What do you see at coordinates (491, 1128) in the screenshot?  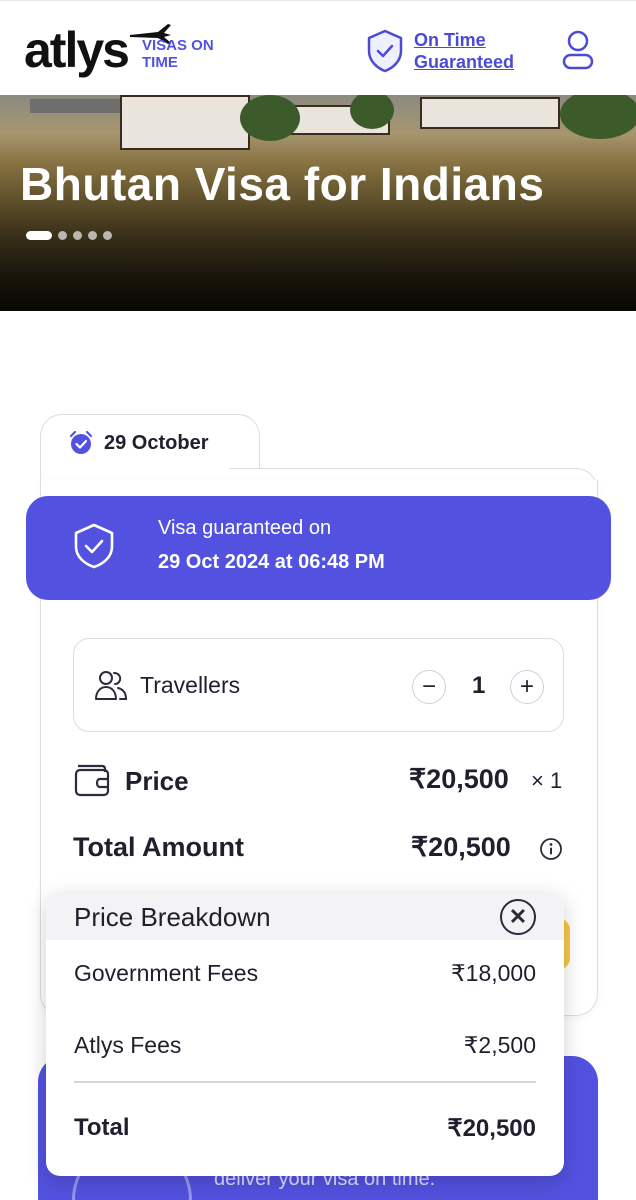 I see `breakdown-total-value: ₹20,500` at bounding box center [491, 1128].